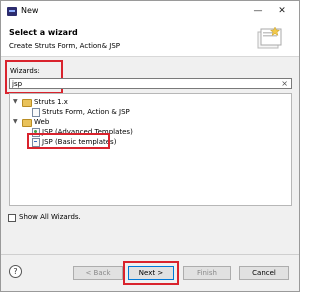 The height and width of the screenshot is (292, 320). What do you see at coordinates (42, 122) in the screenshot?
I see `tree-item-label: Web` at bounding box center [42, 122].